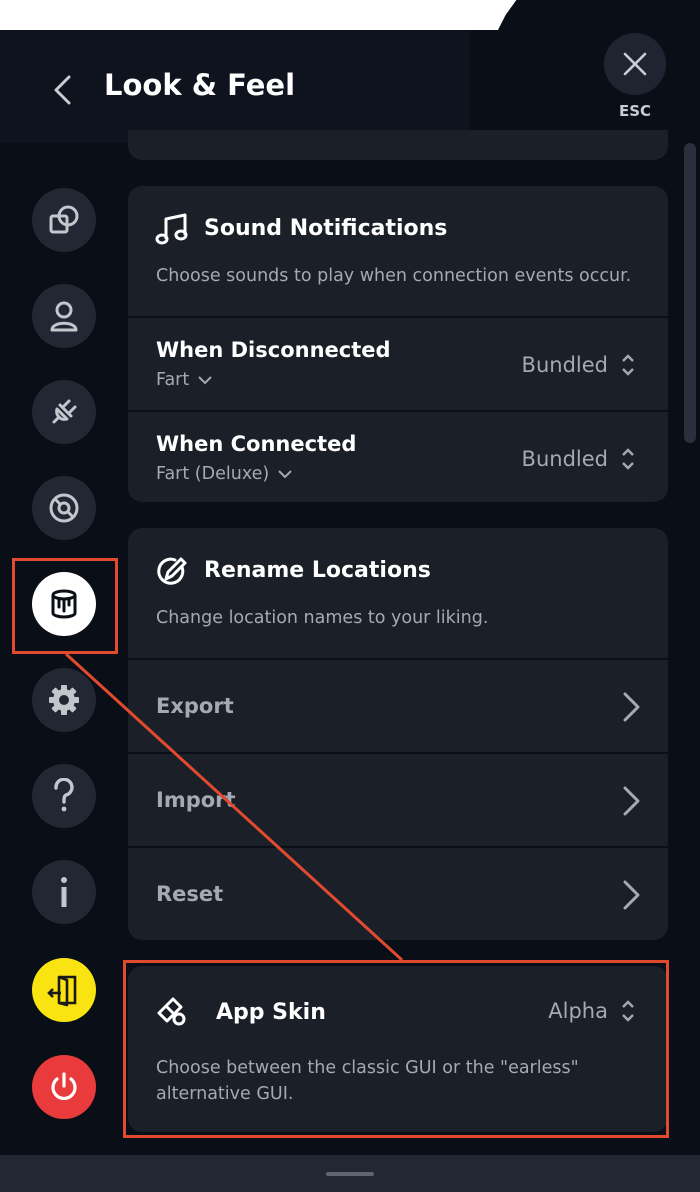 The width and height of the screenshot is (700, 1192). What do you see at coordinates (65, 606) in the screenshot?
I see `annotation-box-sidebar` at bounding box center [65, 606].